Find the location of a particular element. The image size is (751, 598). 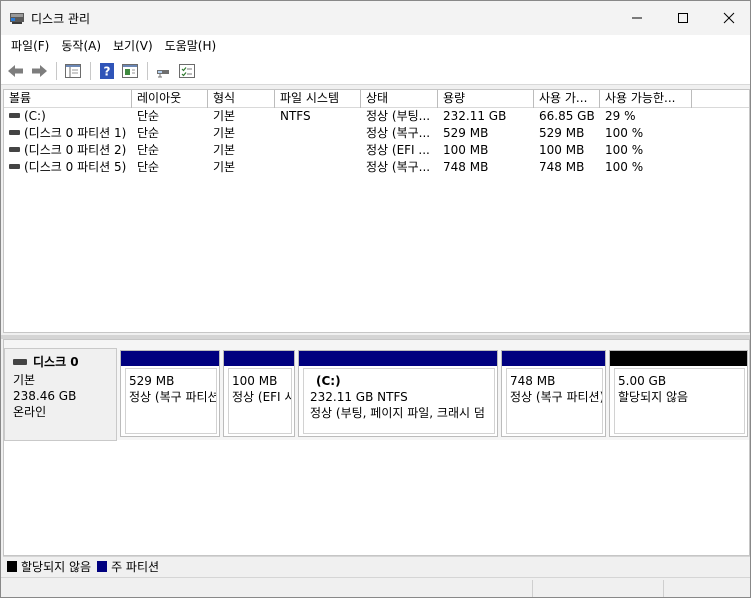

percent-free-cell: 29 % is located at coordinates (620, 116).